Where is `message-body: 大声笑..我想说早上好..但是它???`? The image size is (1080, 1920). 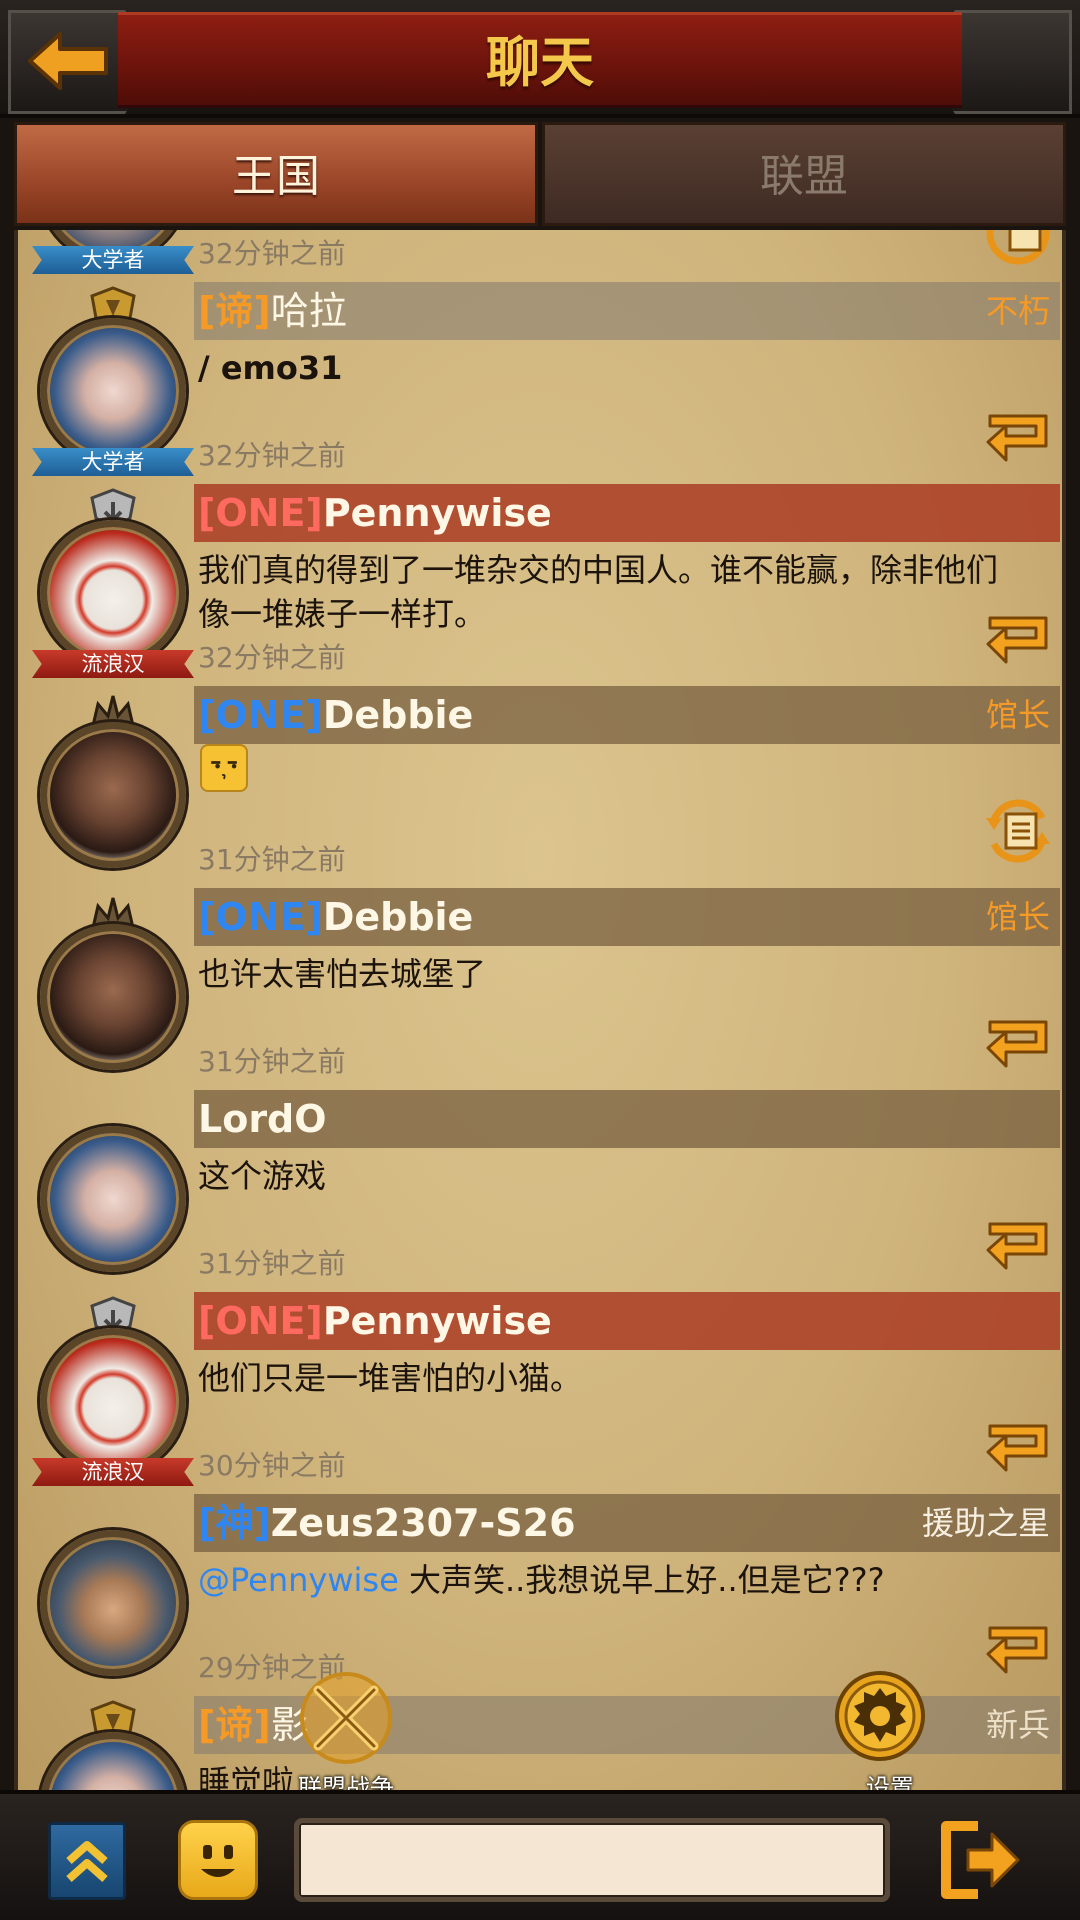 message-body: 大声笑..我想说早上好..但是它??? is located at coordinates (641, 1580).